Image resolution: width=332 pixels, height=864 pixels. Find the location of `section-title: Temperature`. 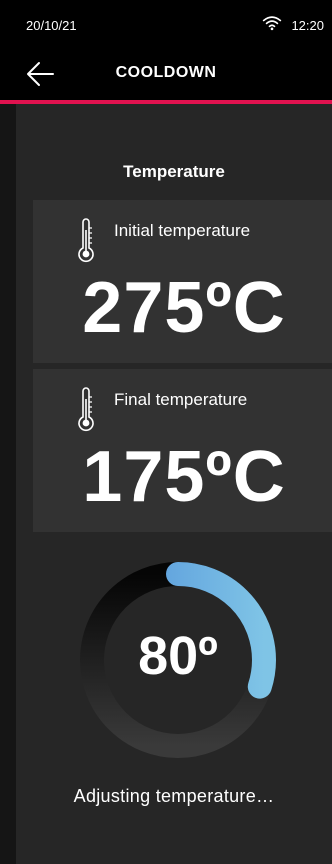

section-title: Temperature is located at coordinates (174, 171).